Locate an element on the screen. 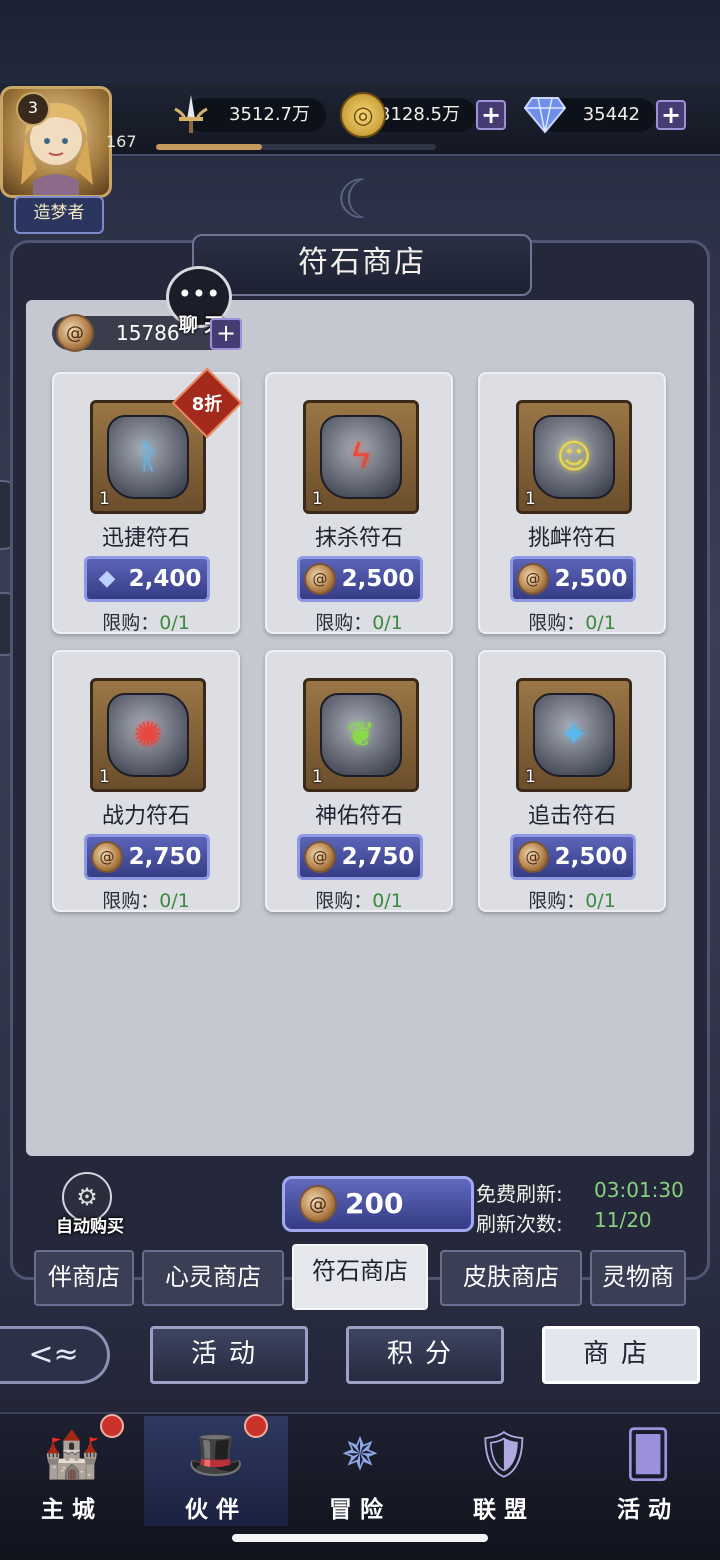  back-button: <≈ is located at coordinates (55, 1355).